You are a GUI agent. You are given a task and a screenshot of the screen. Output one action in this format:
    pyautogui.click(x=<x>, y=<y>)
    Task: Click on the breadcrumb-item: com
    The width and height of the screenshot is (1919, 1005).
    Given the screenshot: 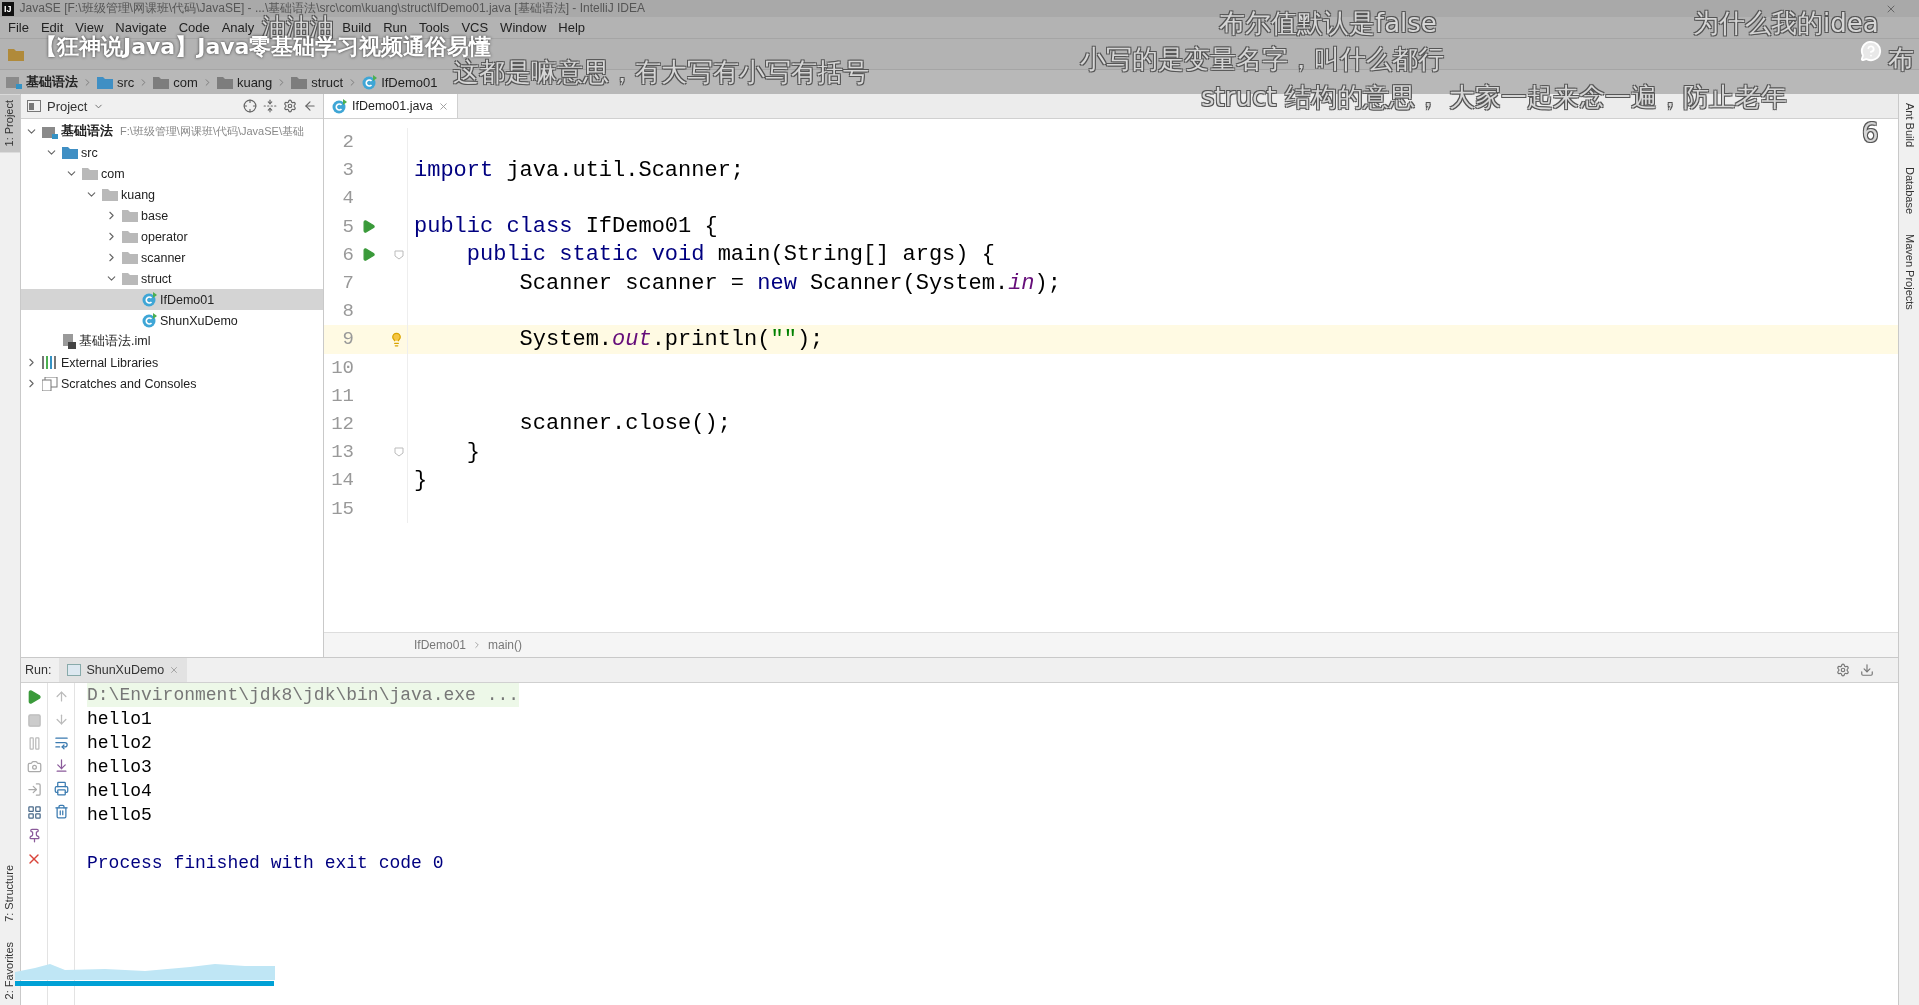 What is the action you would take?
    pyautogui.click(x=185, y=82)
    